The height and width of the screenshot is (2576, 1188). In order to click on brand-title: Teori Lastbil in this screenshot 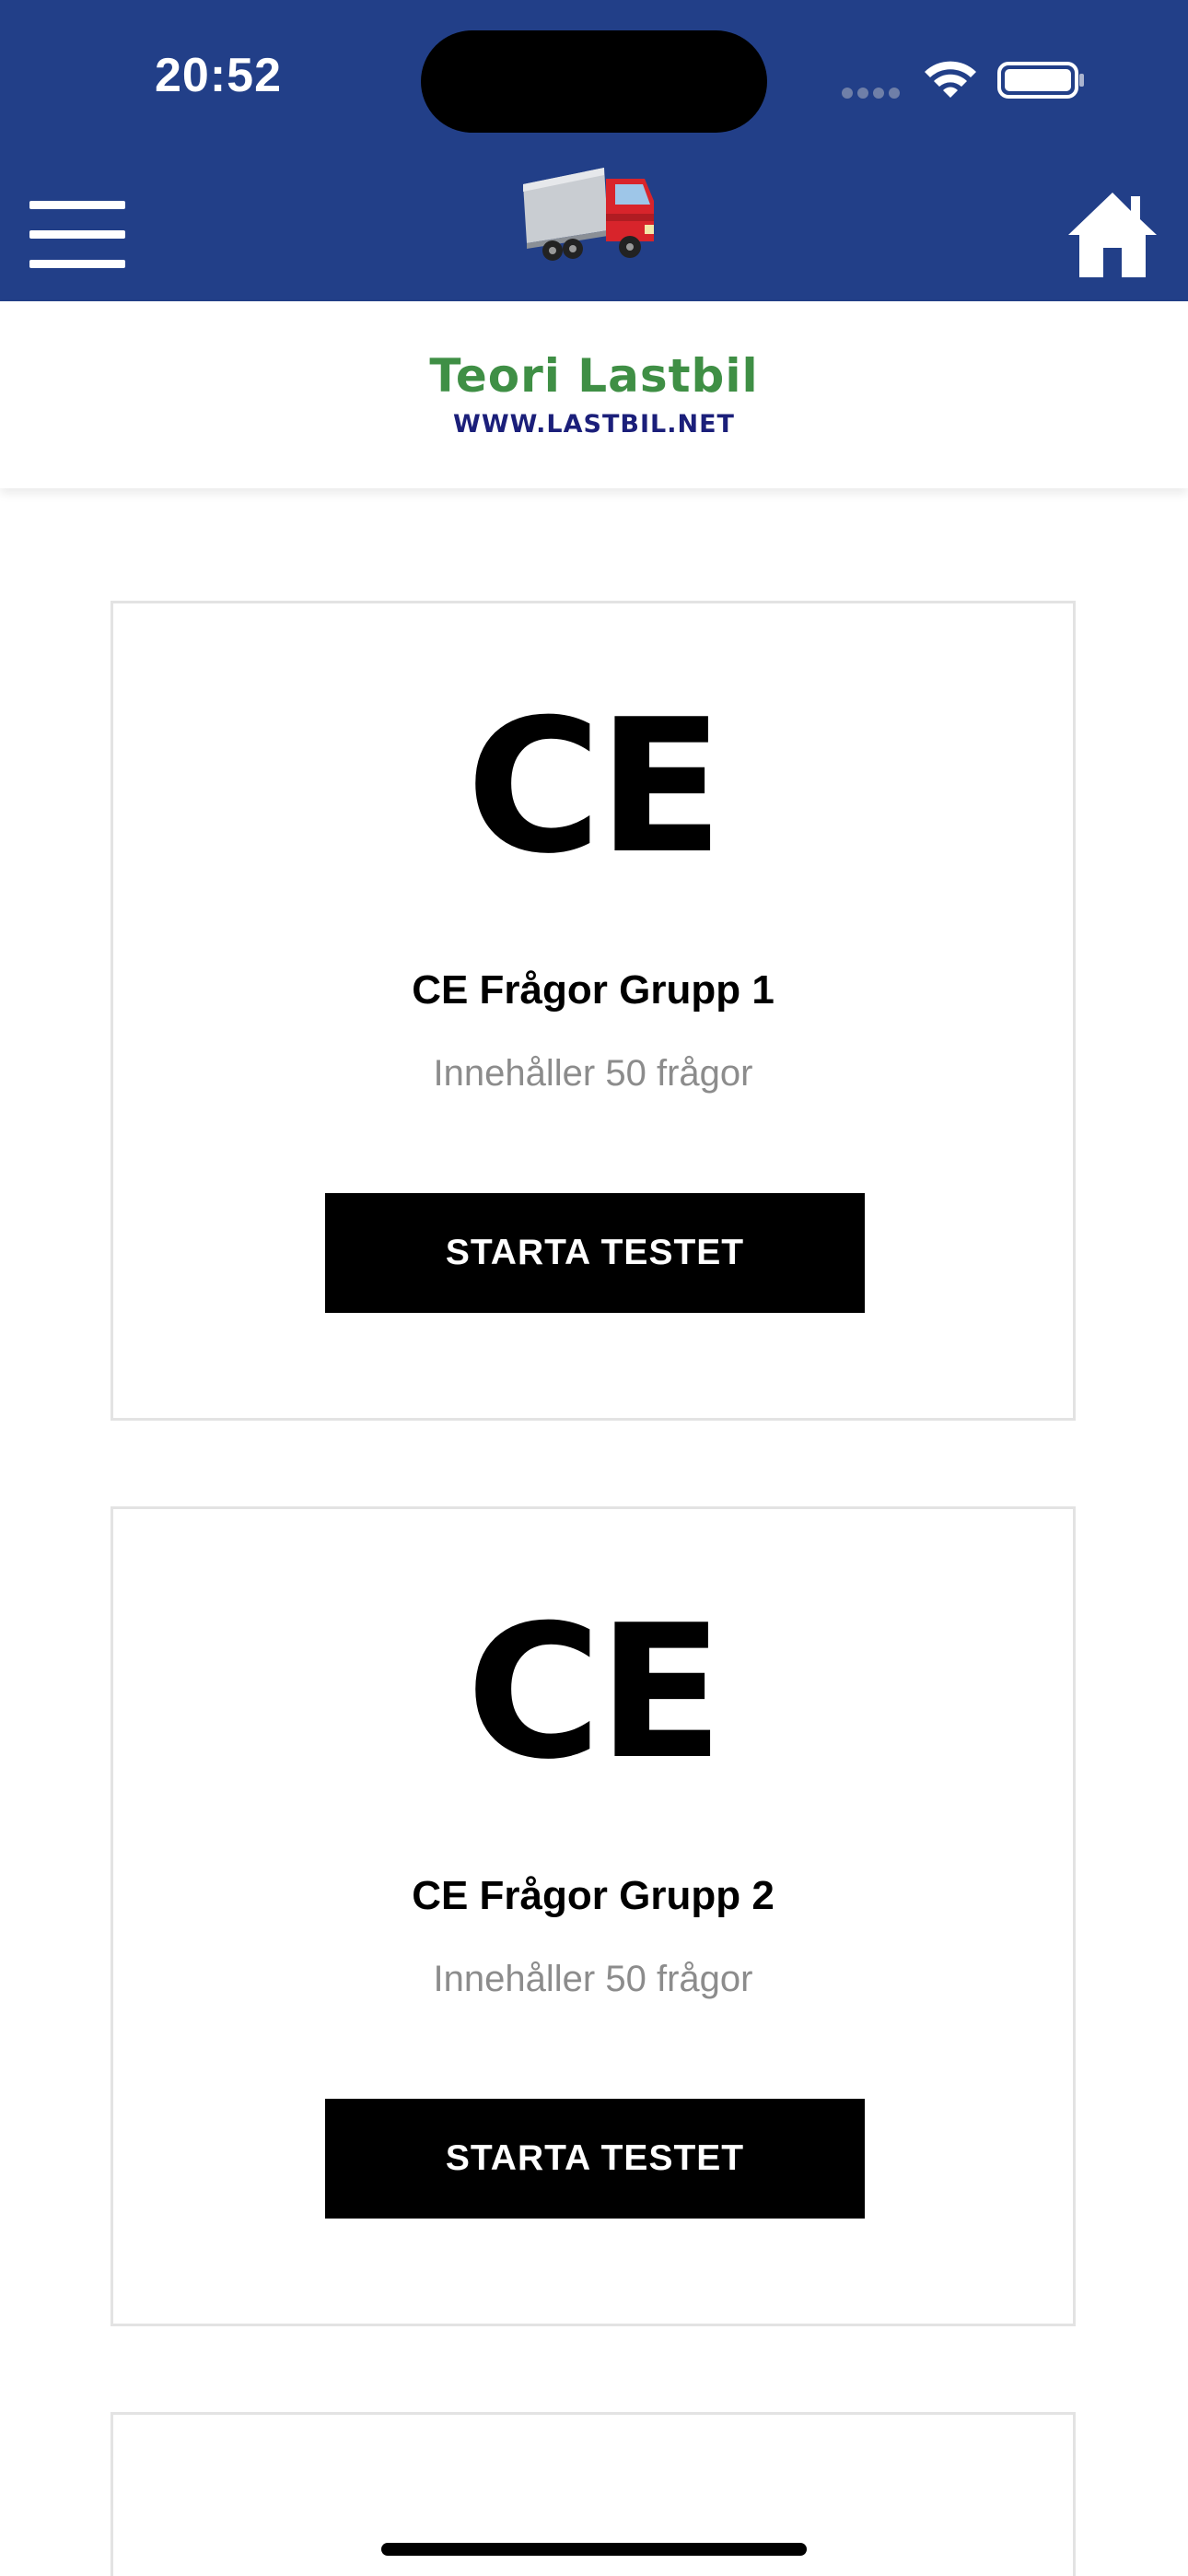, I will do `click(594, 376)`.